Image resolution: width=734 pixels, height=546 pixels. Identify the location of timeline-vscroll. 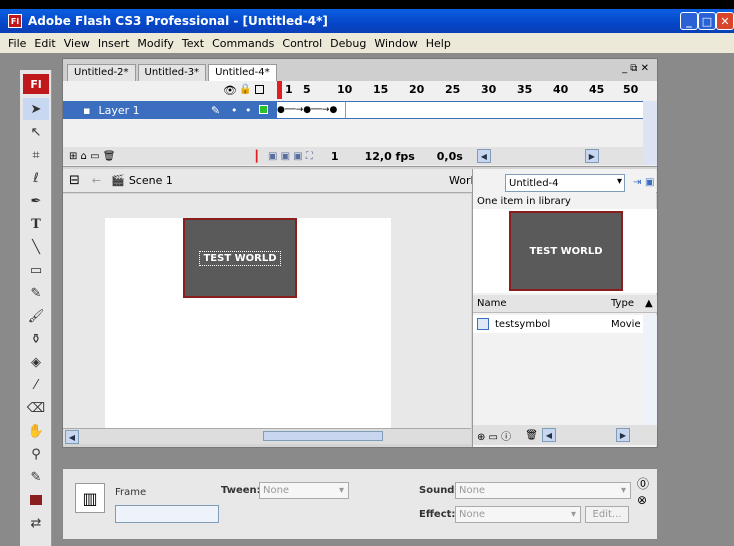
(650, 133).